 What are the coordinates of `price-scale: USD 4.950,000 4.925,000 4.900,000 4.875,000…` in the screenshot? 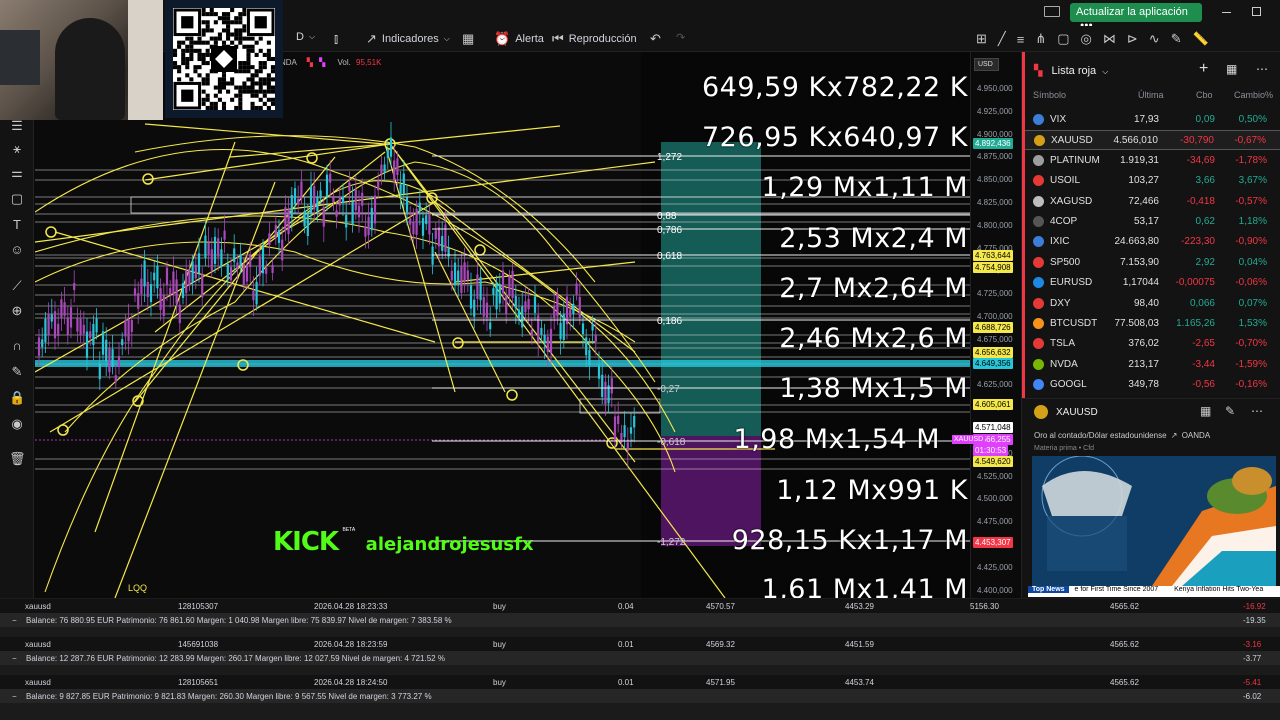 It's located at (986, 325).